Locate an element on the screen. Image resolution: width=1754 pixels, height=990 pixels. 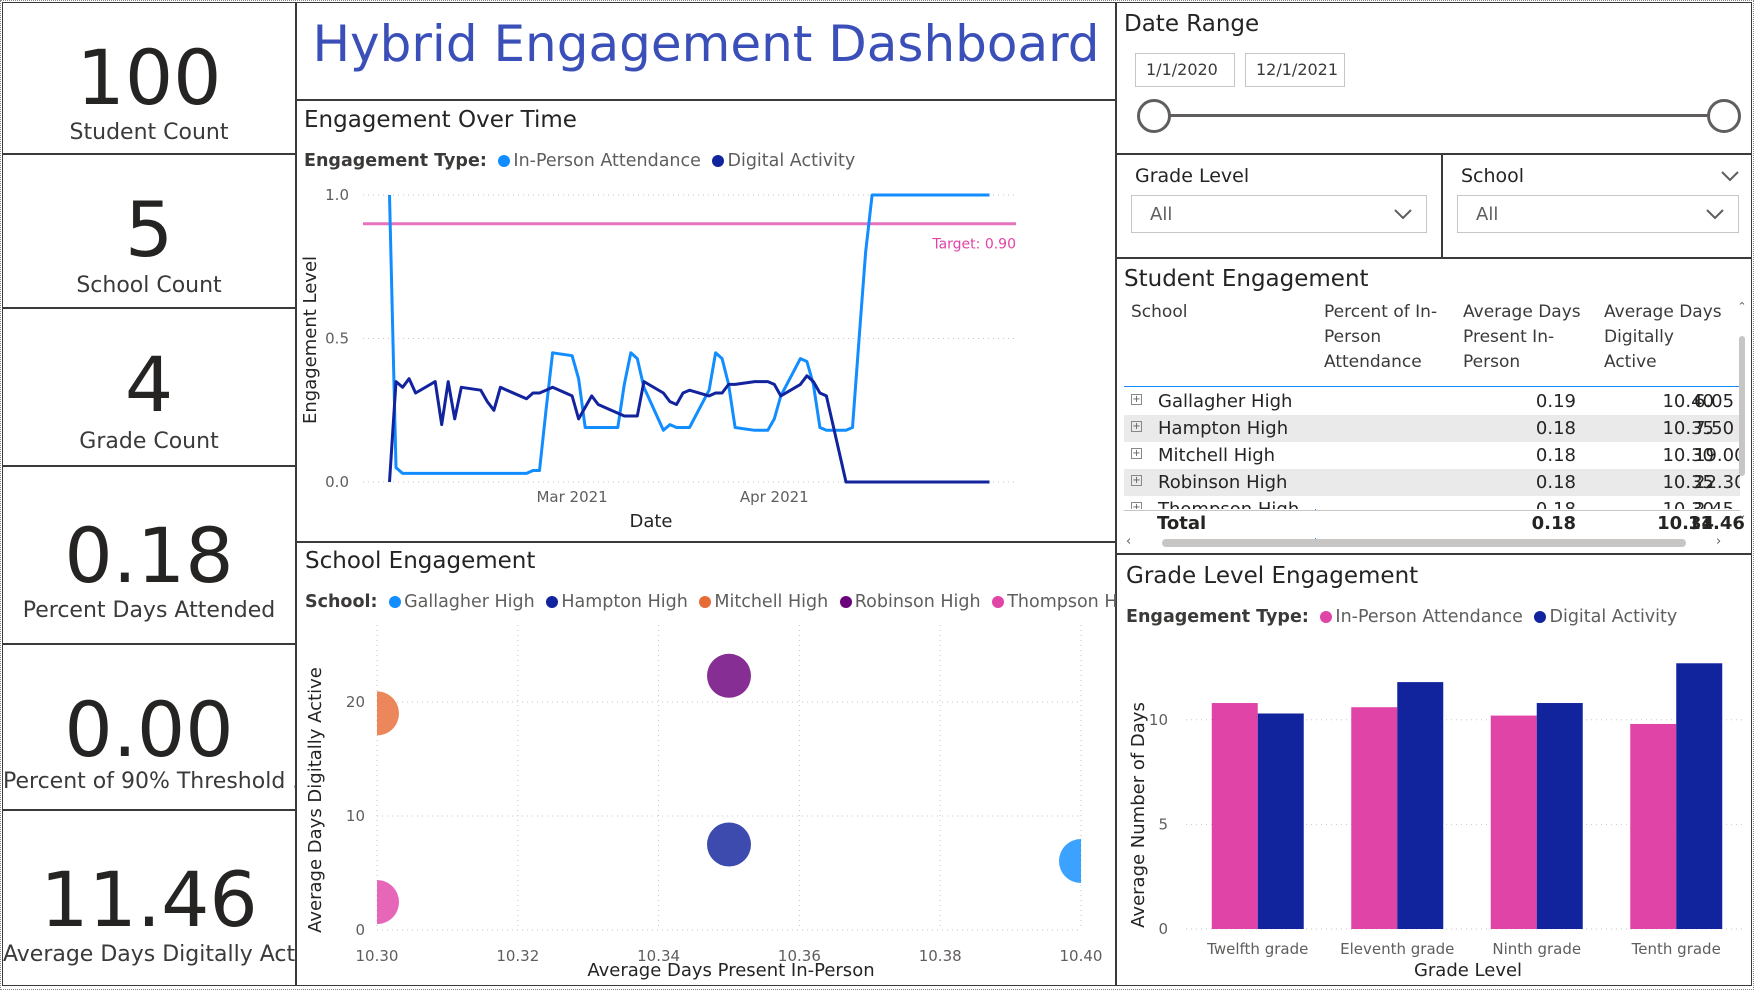
grade-level-slicer: Grade Level All is located at coordinates (1279, 206).